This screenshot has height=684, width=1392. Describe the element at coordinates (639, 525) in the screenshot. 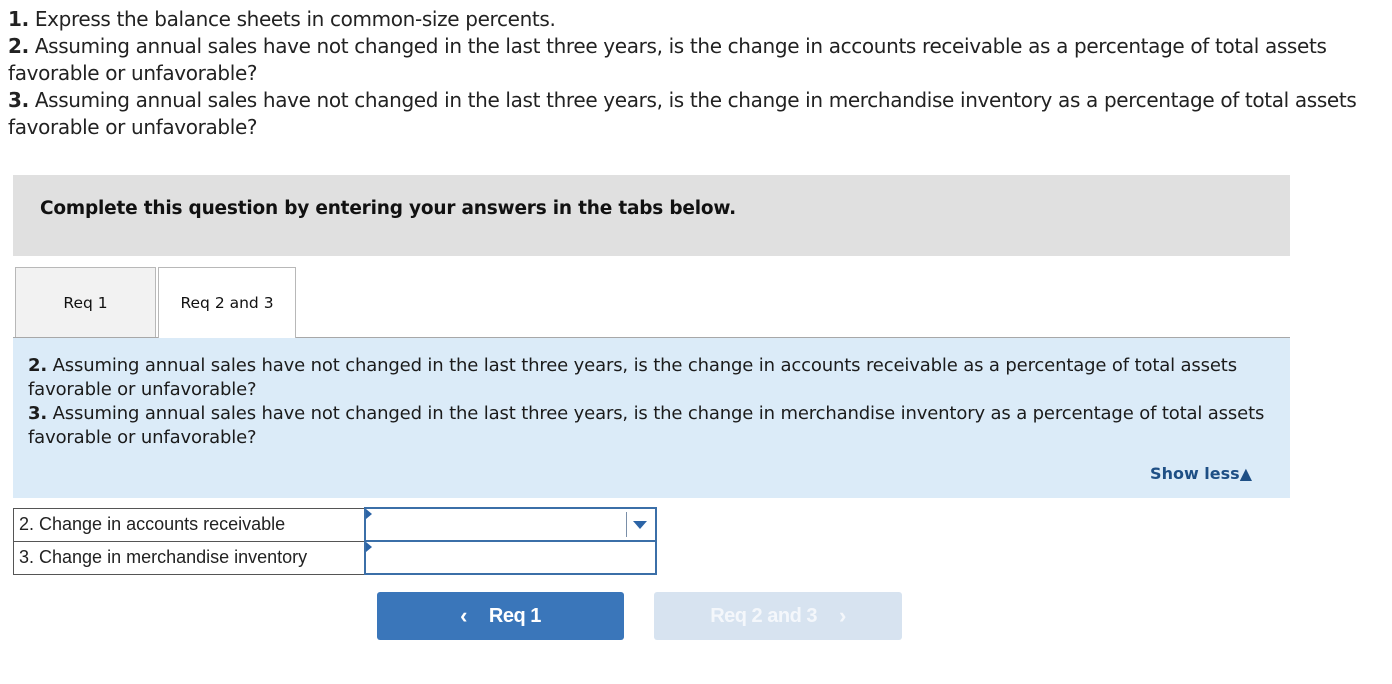

I see `chevron-down-icon` at that location.